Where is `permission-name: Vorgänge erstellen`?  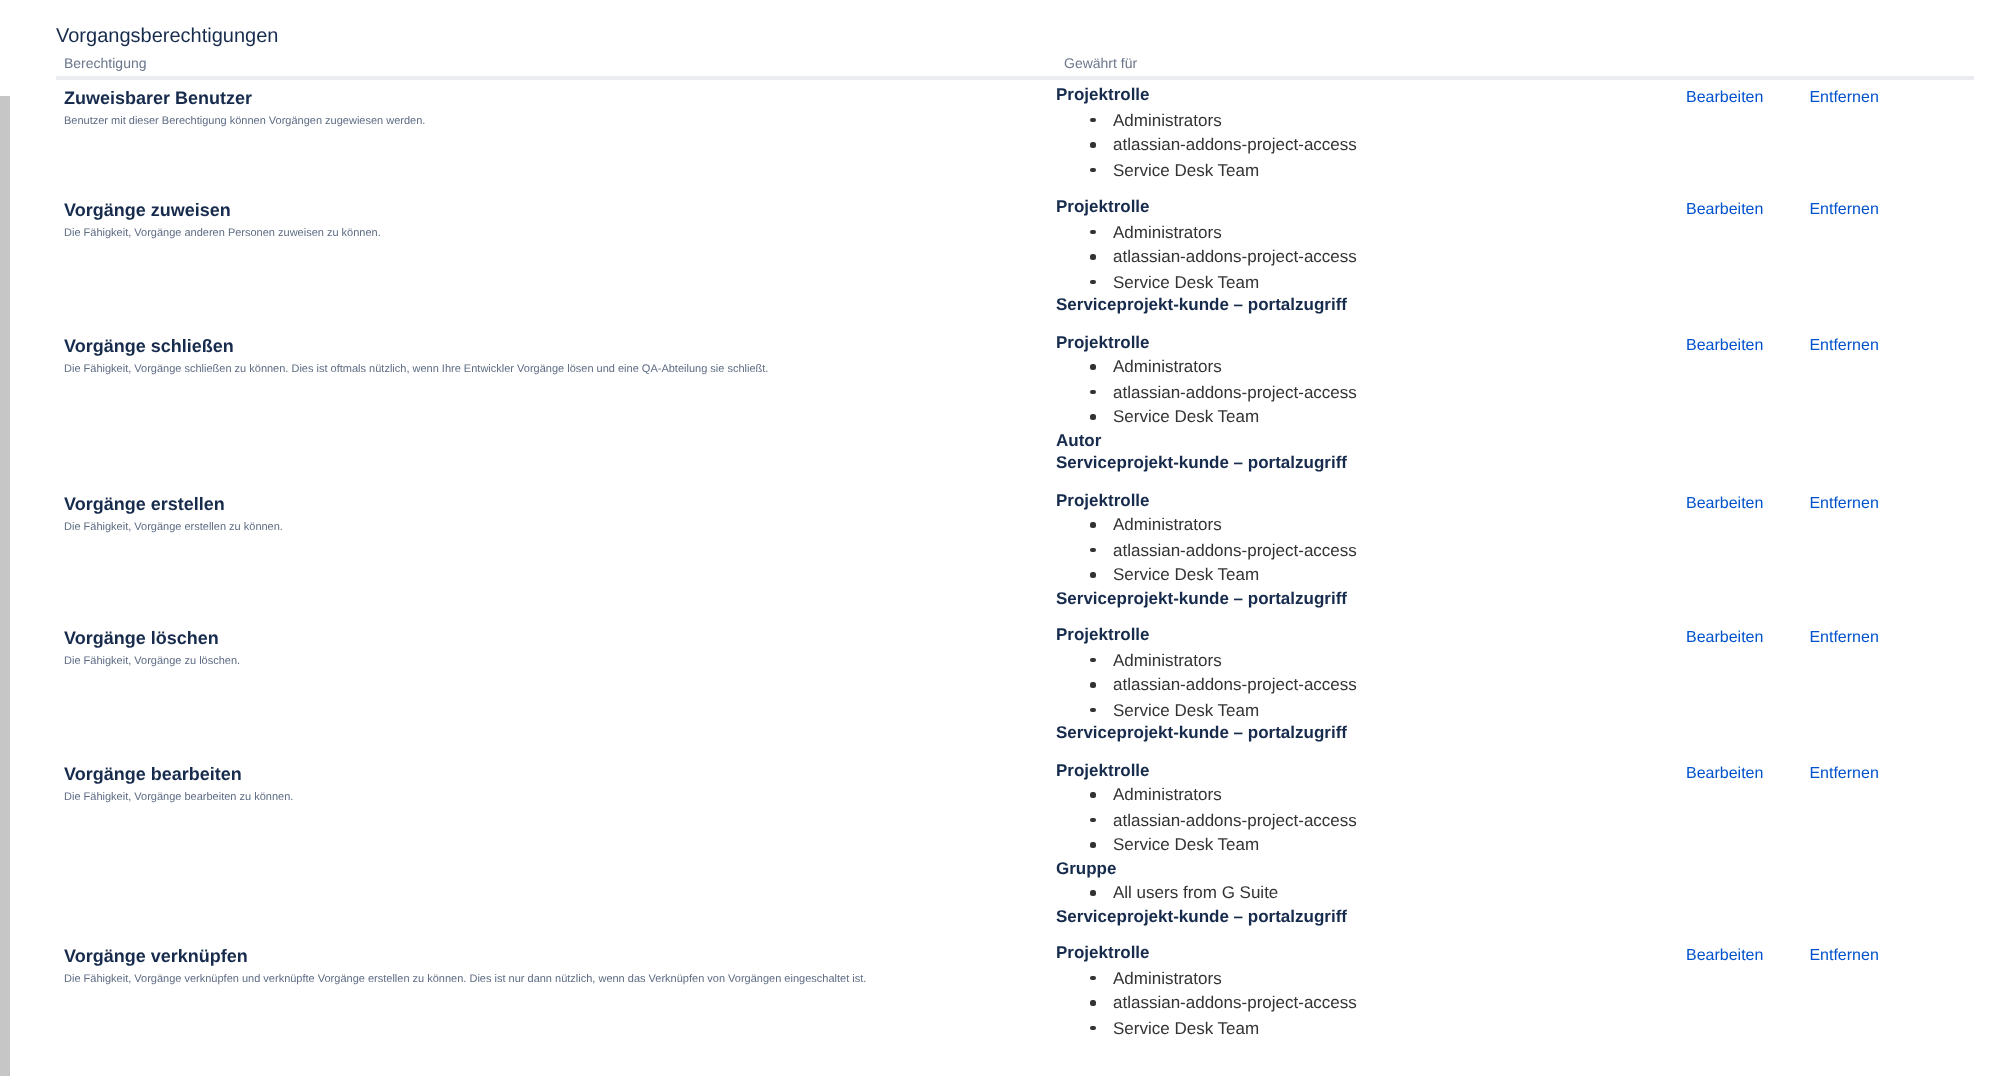 permission-name: Vorgänge erstellen is located at coordinates (145, 503).